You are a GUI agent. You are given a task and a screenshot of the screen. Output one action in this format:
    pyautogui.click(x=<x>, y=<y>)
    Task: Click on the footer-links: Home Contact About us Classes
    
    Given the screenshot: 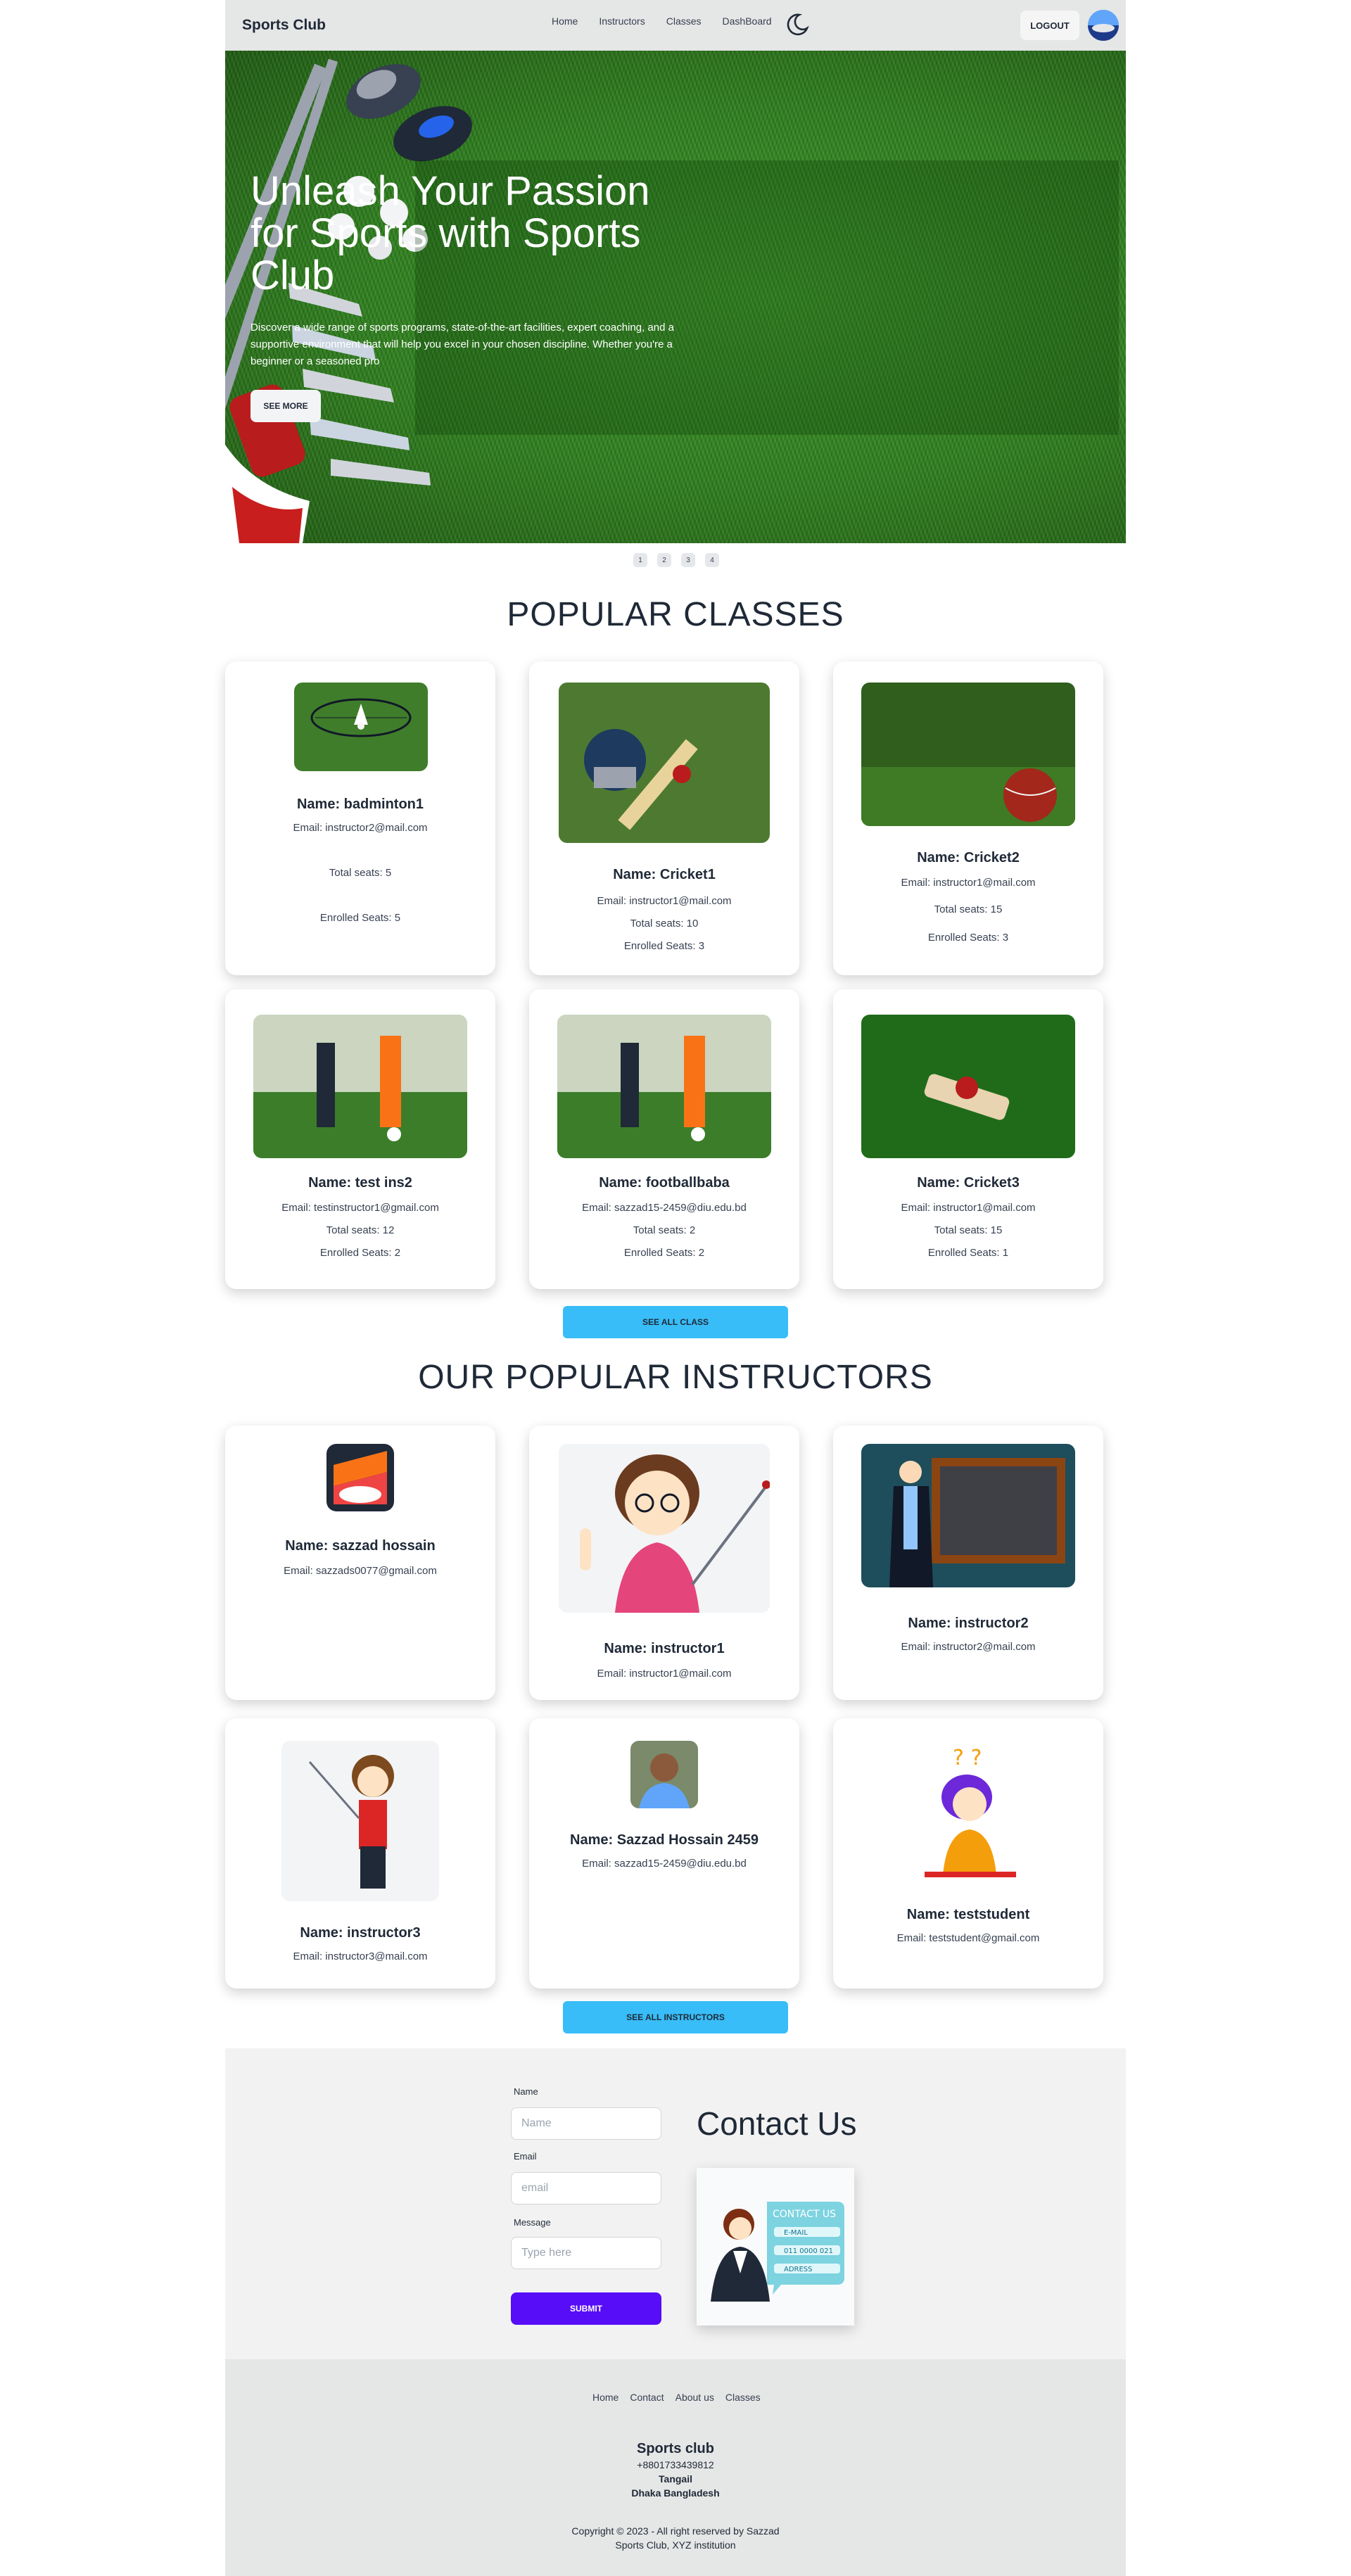 What is the action you would take?
    pyautogui.click(x=676, y=2397)
    